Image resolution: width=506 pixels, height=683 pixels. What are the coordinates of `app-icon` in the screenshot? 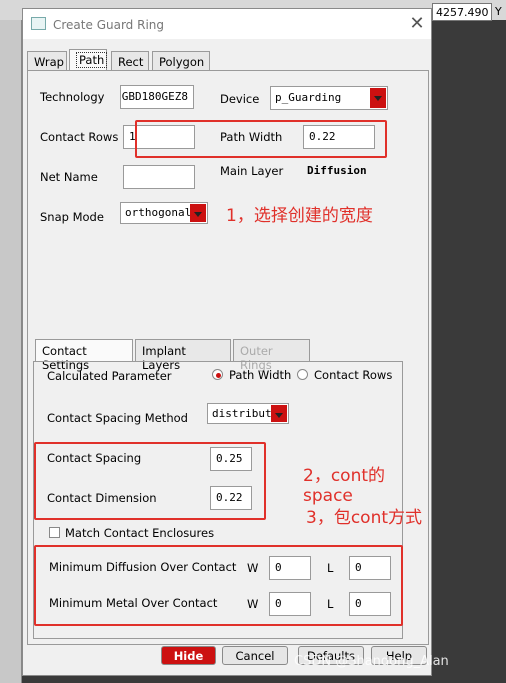 It's located at (38, 23).